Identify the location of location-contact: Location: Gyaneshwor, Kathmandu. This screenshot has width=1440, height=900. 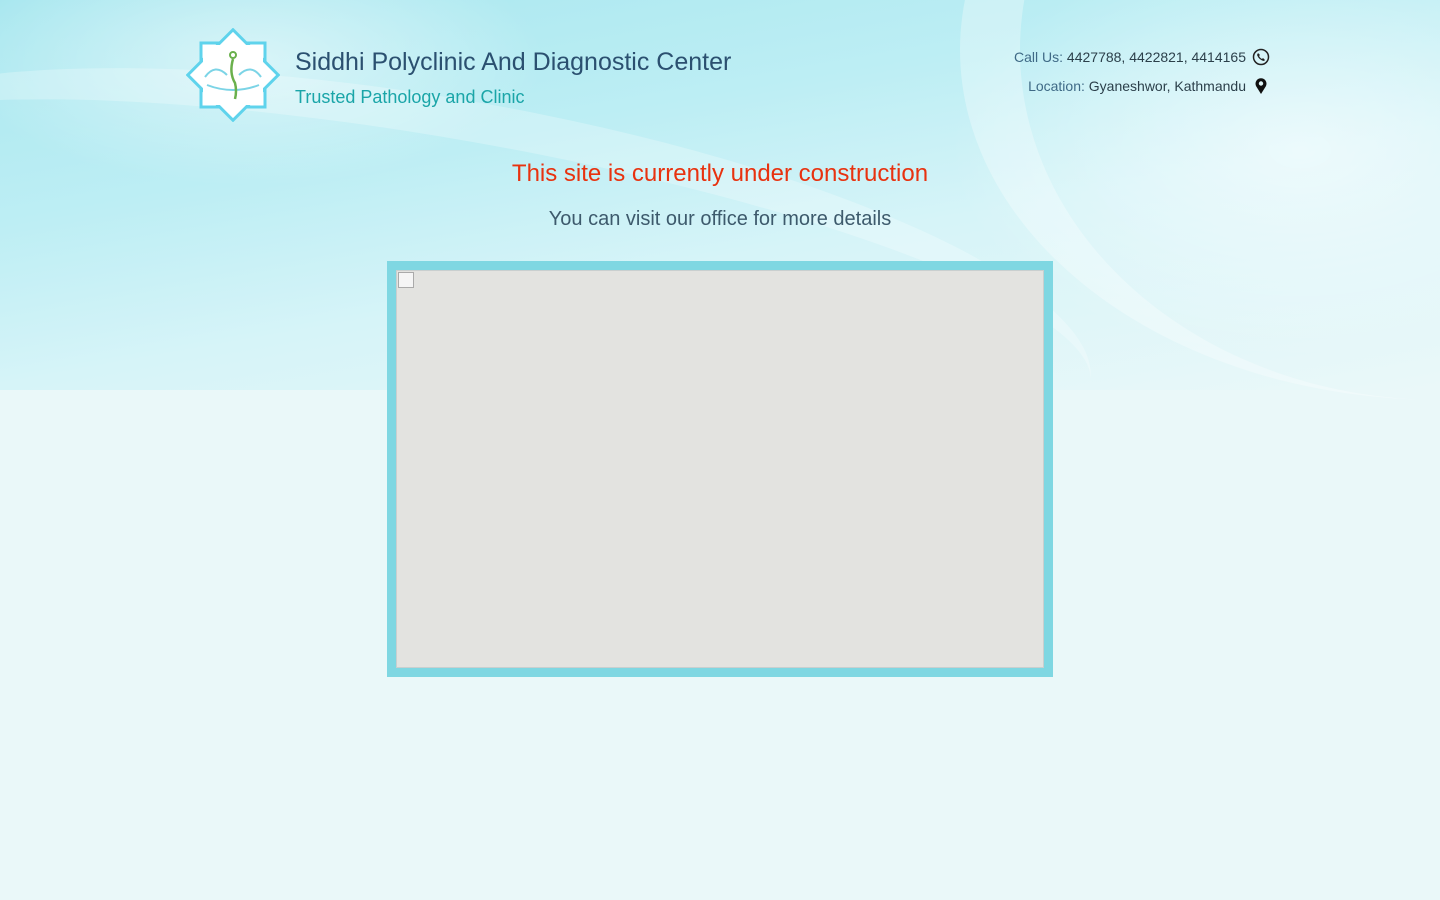
(1149, 86).